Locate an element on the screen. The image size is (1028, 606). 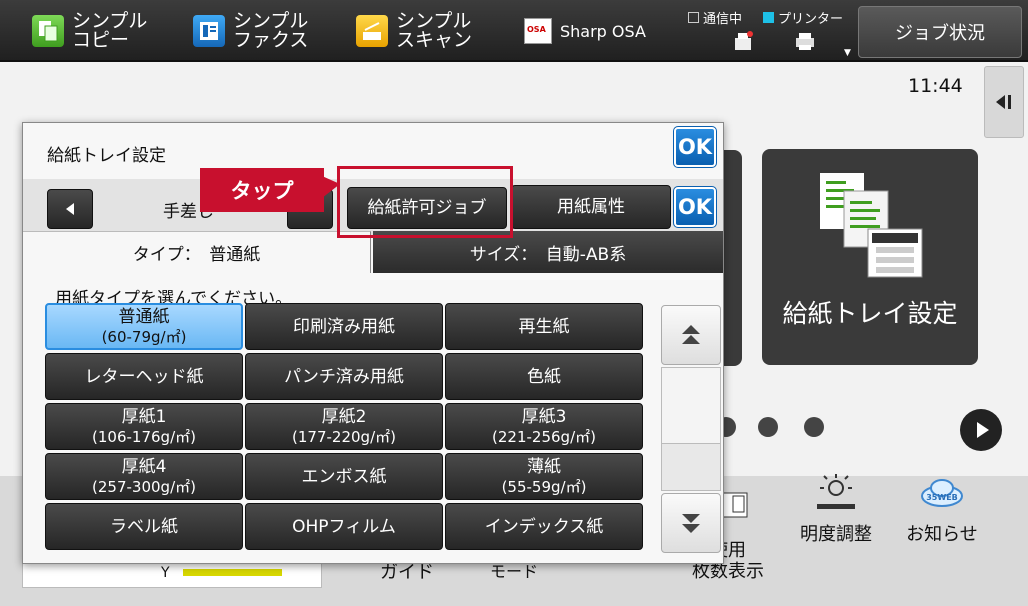
paper-type-button: 厚紙2 (177-220g/㎡) is located at coordinates (344, 426).